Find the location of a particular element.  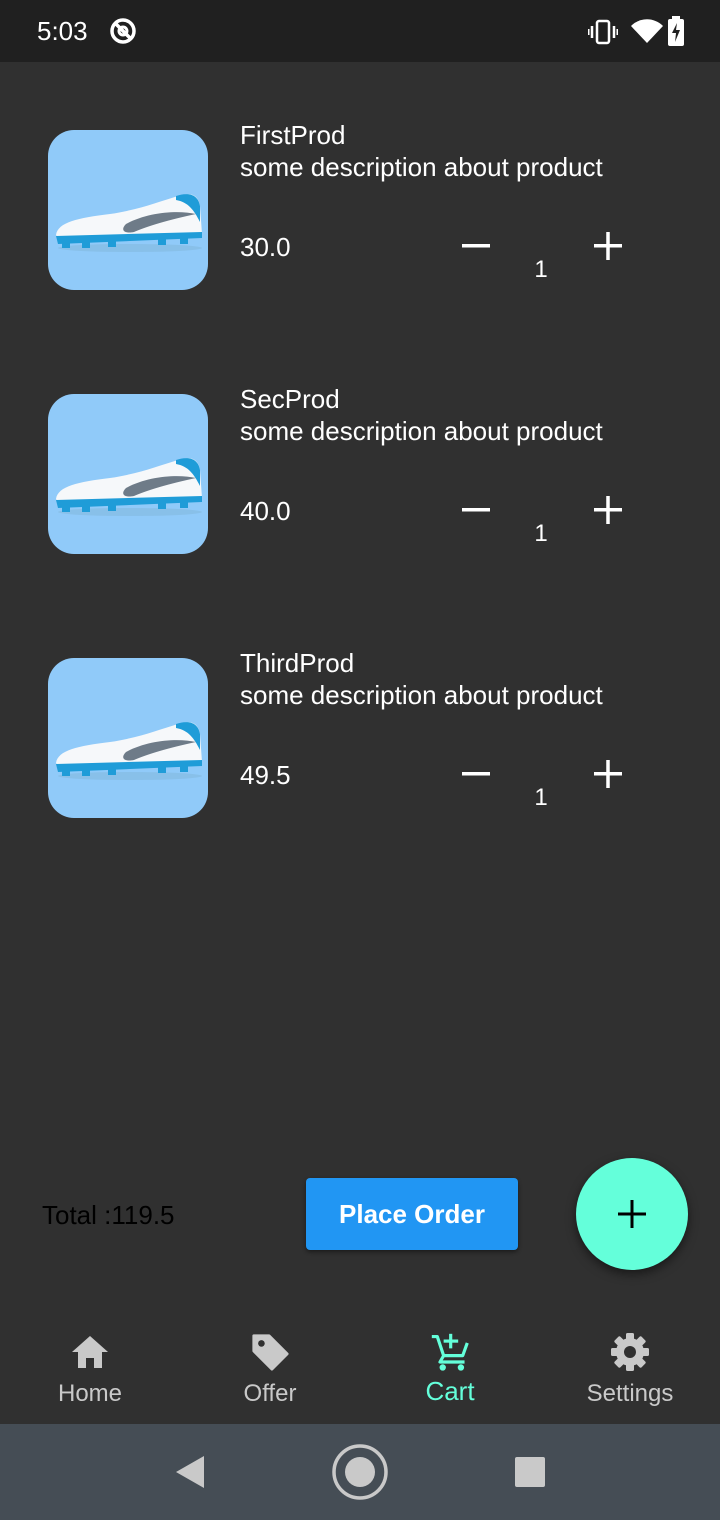

product-name: FirstProd is located at coordinates (293, 135).